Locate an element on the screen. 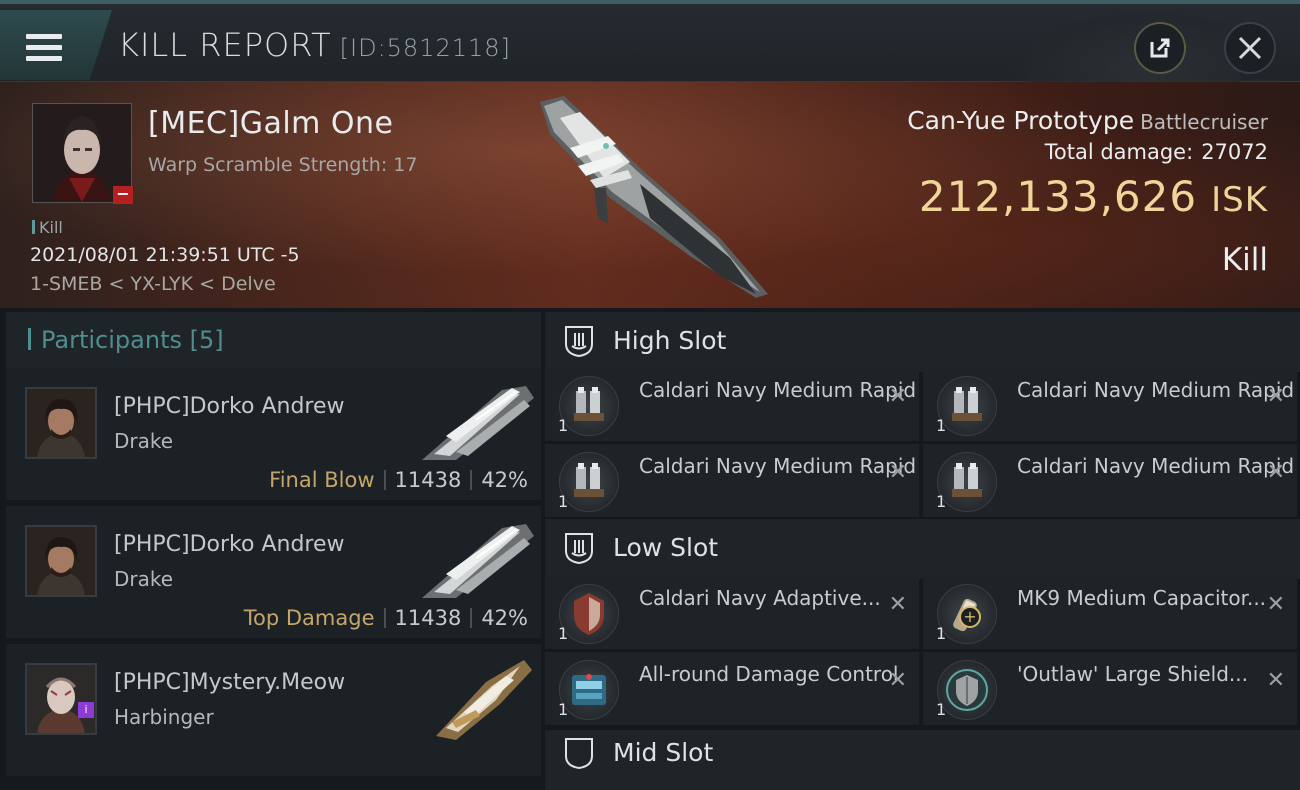  victim-ship-name: Can-Yue Prototype is located at coordinates (1020, 120).